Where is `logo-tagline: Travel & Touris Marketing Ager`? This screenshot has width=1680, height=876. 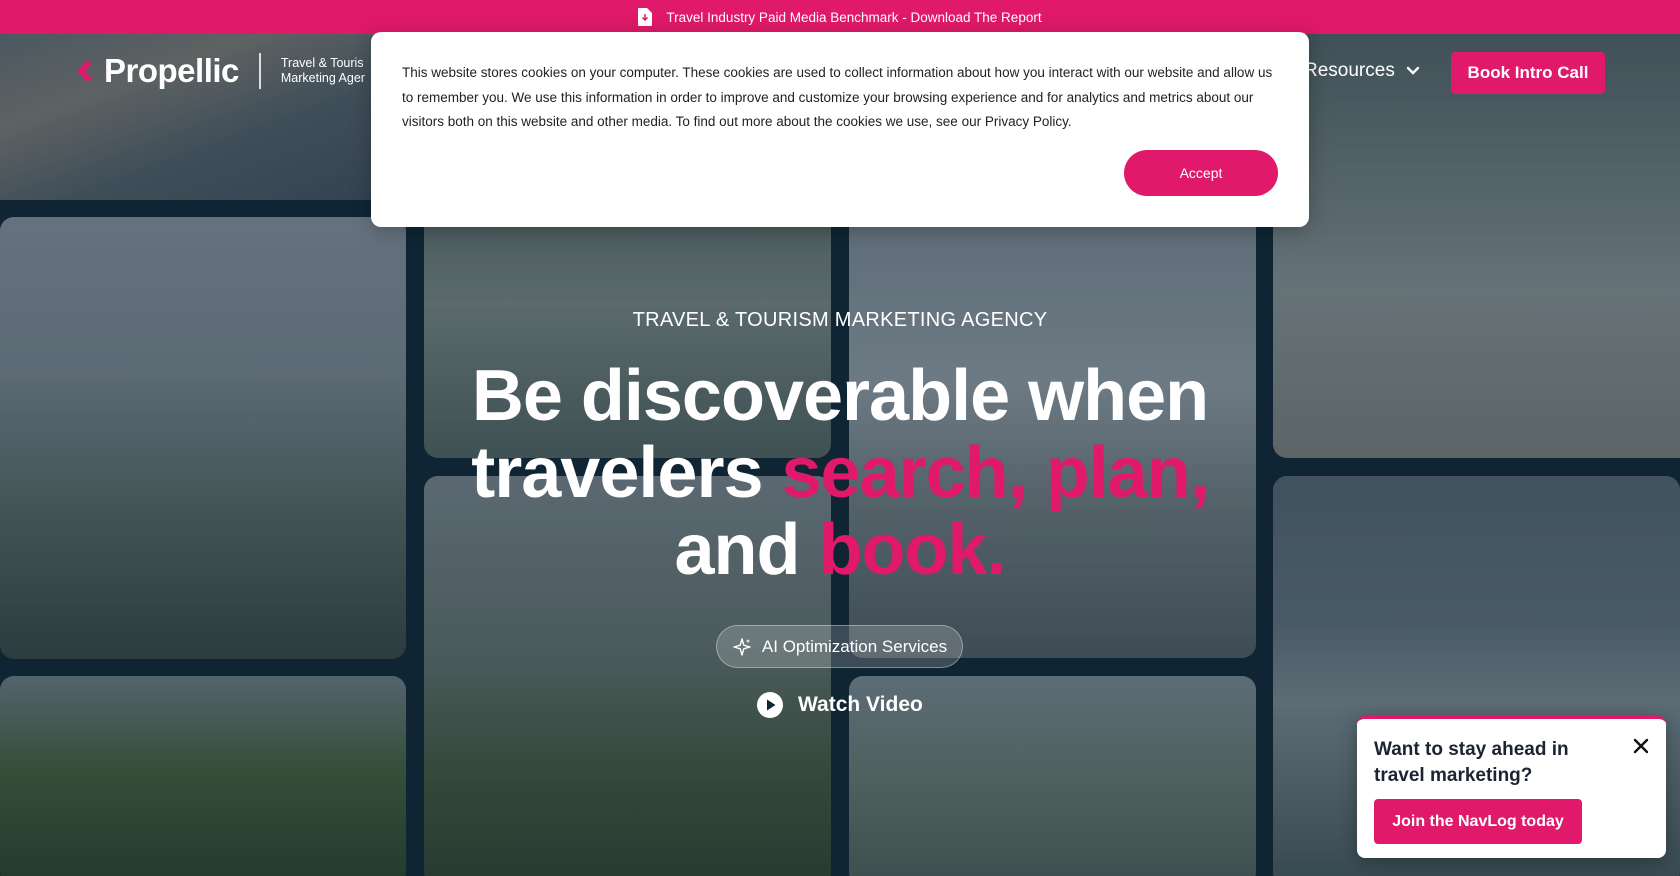
logo-tagline: Travel & Touris Marketing Ager is located at coordinates (323, 71).